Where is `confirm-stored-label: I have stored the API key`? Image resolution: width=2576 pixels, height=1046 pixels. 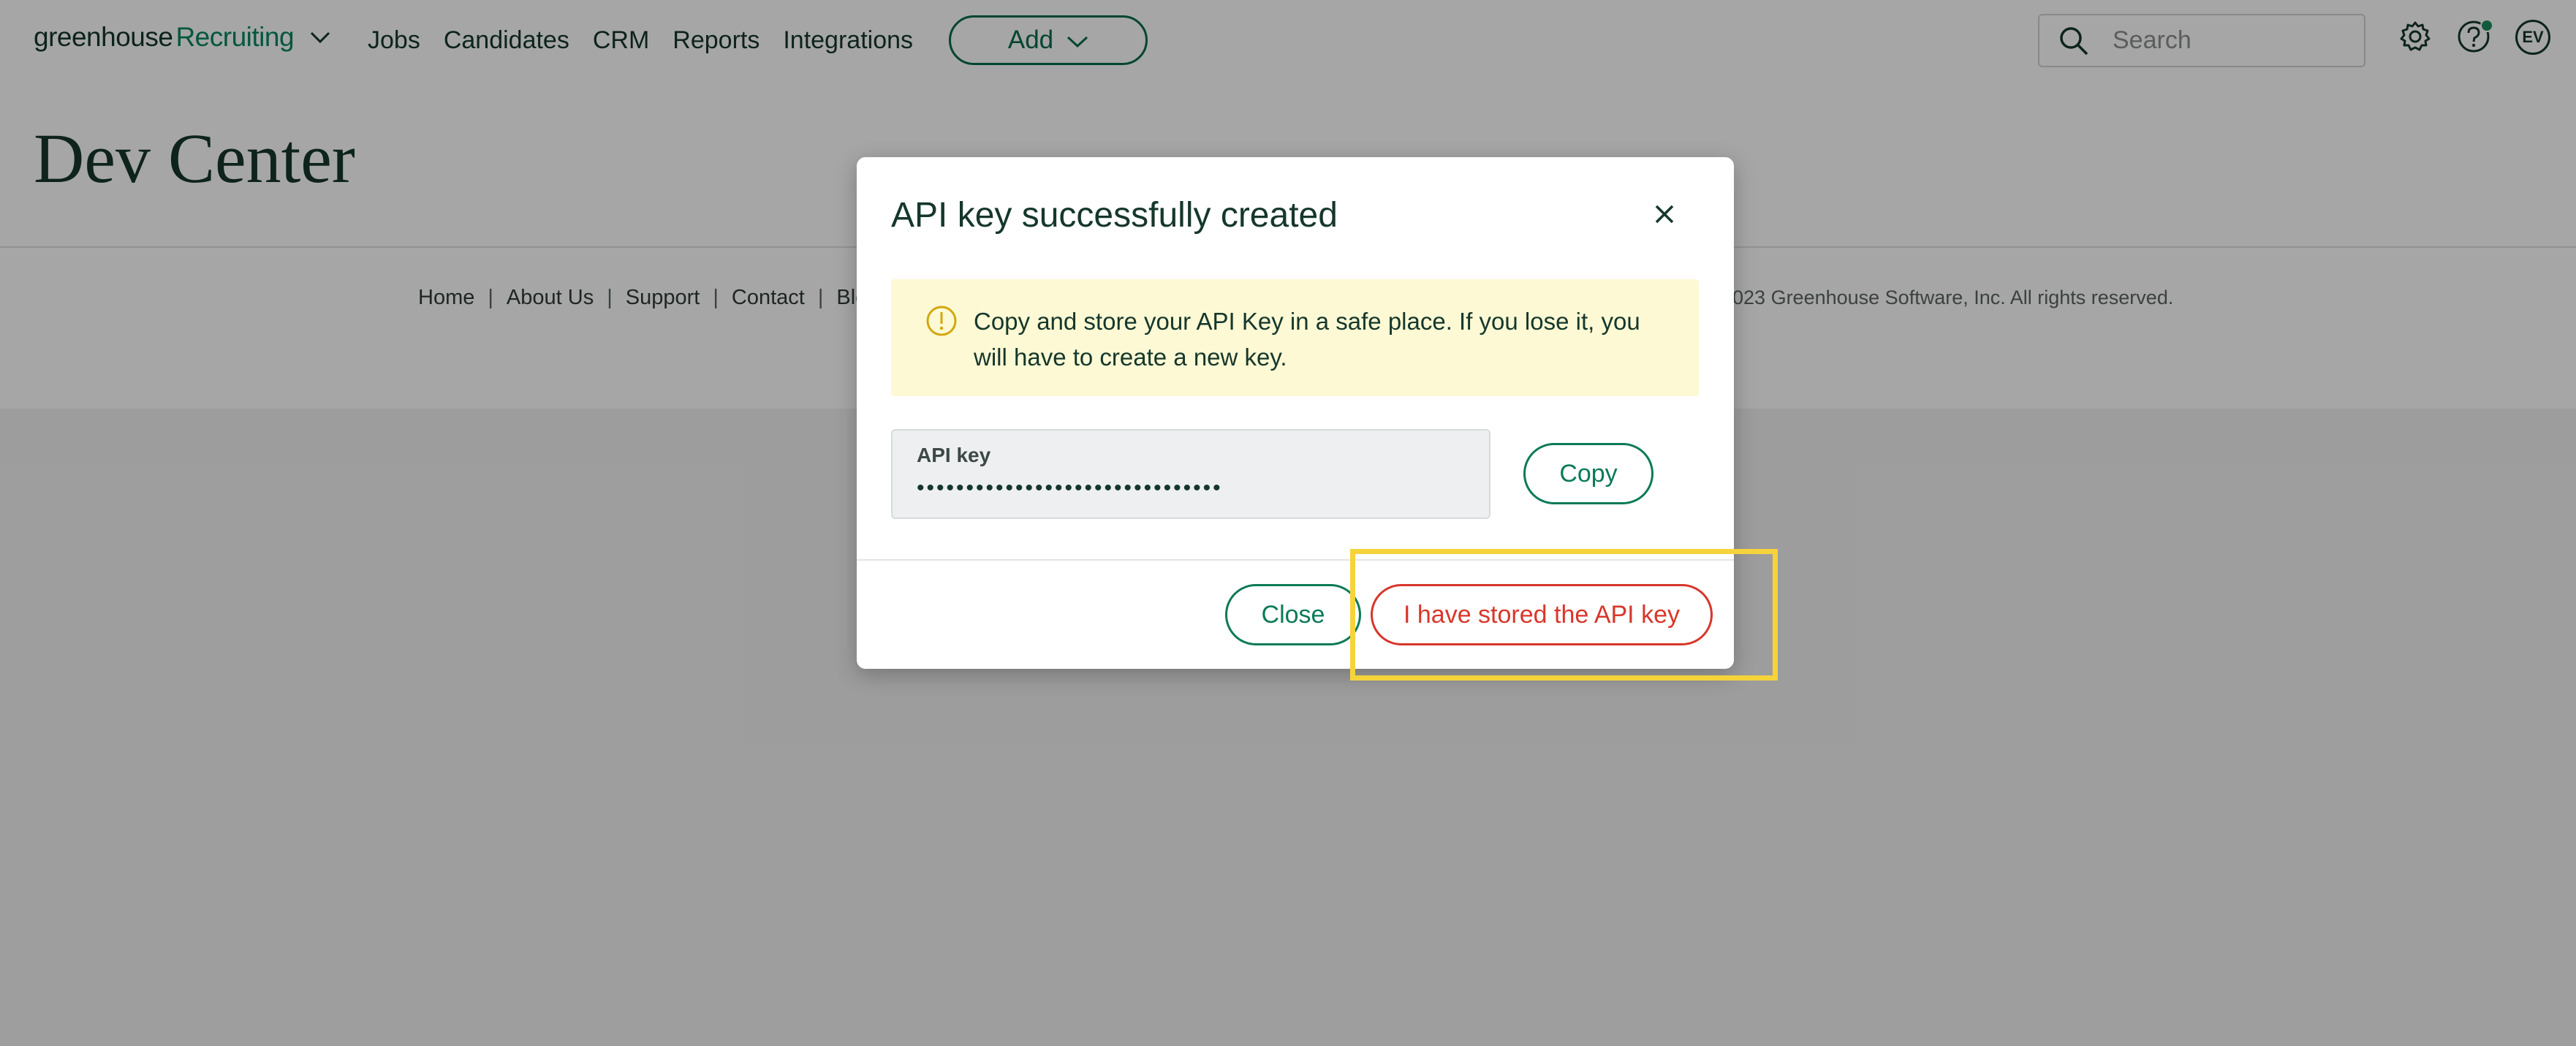
confirm-stored-label: I have stored the API key is located at coordinates (1541, 615).